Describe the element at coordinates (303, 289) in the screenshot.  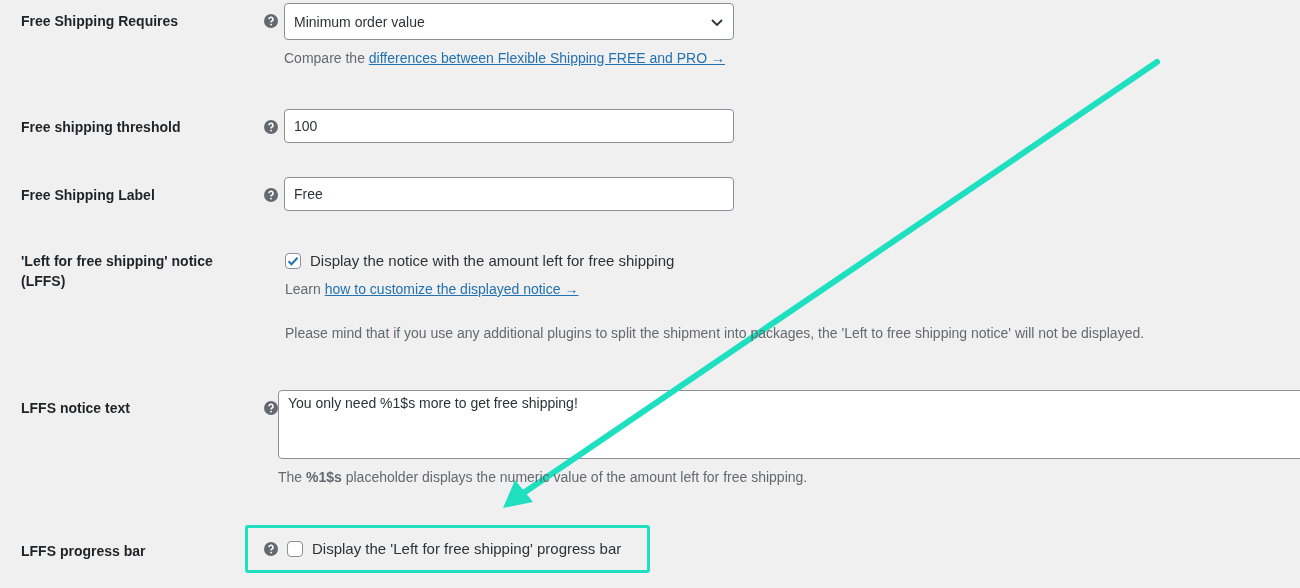
I see `description-text: Learn` at that location.